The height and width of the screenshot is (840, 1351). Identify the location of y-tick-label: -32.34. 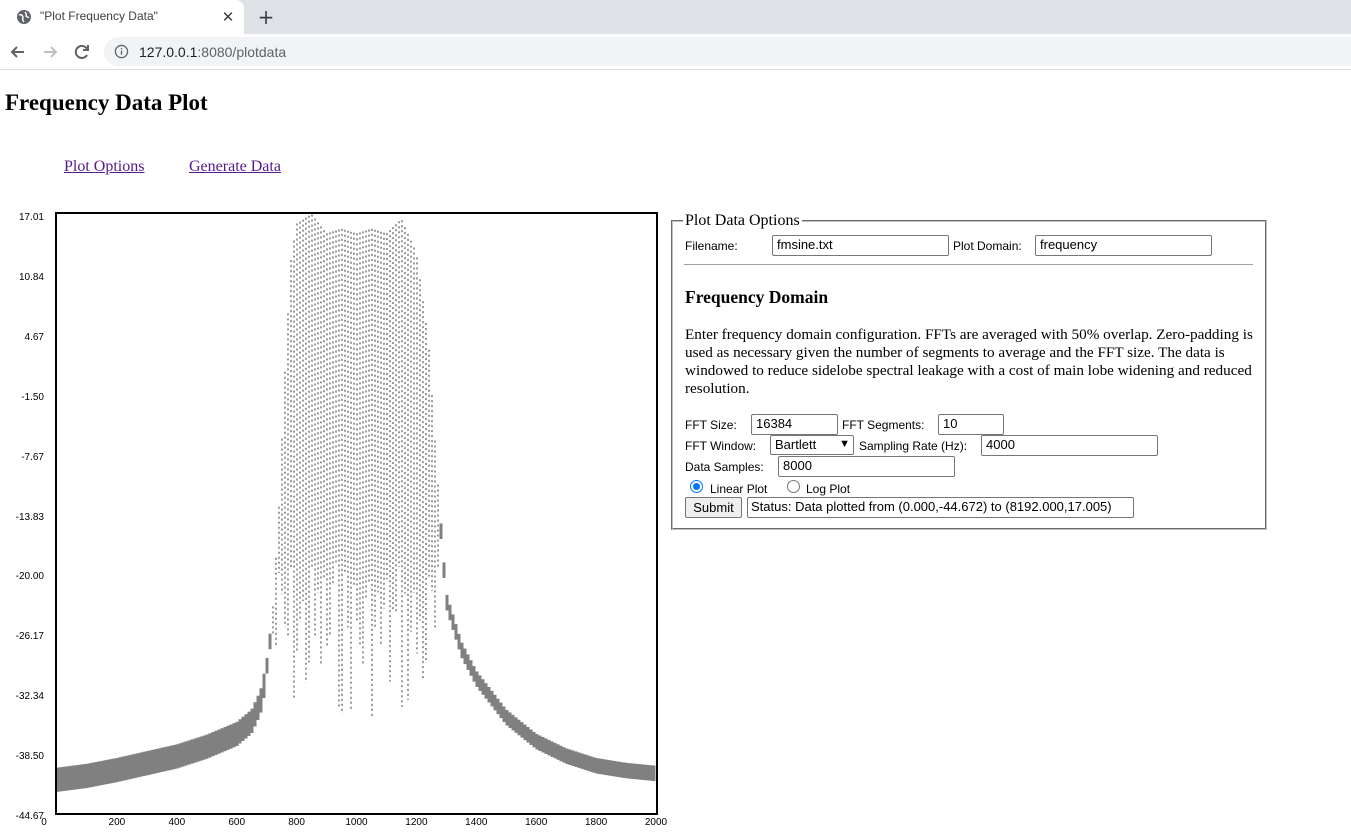
(29, 697).